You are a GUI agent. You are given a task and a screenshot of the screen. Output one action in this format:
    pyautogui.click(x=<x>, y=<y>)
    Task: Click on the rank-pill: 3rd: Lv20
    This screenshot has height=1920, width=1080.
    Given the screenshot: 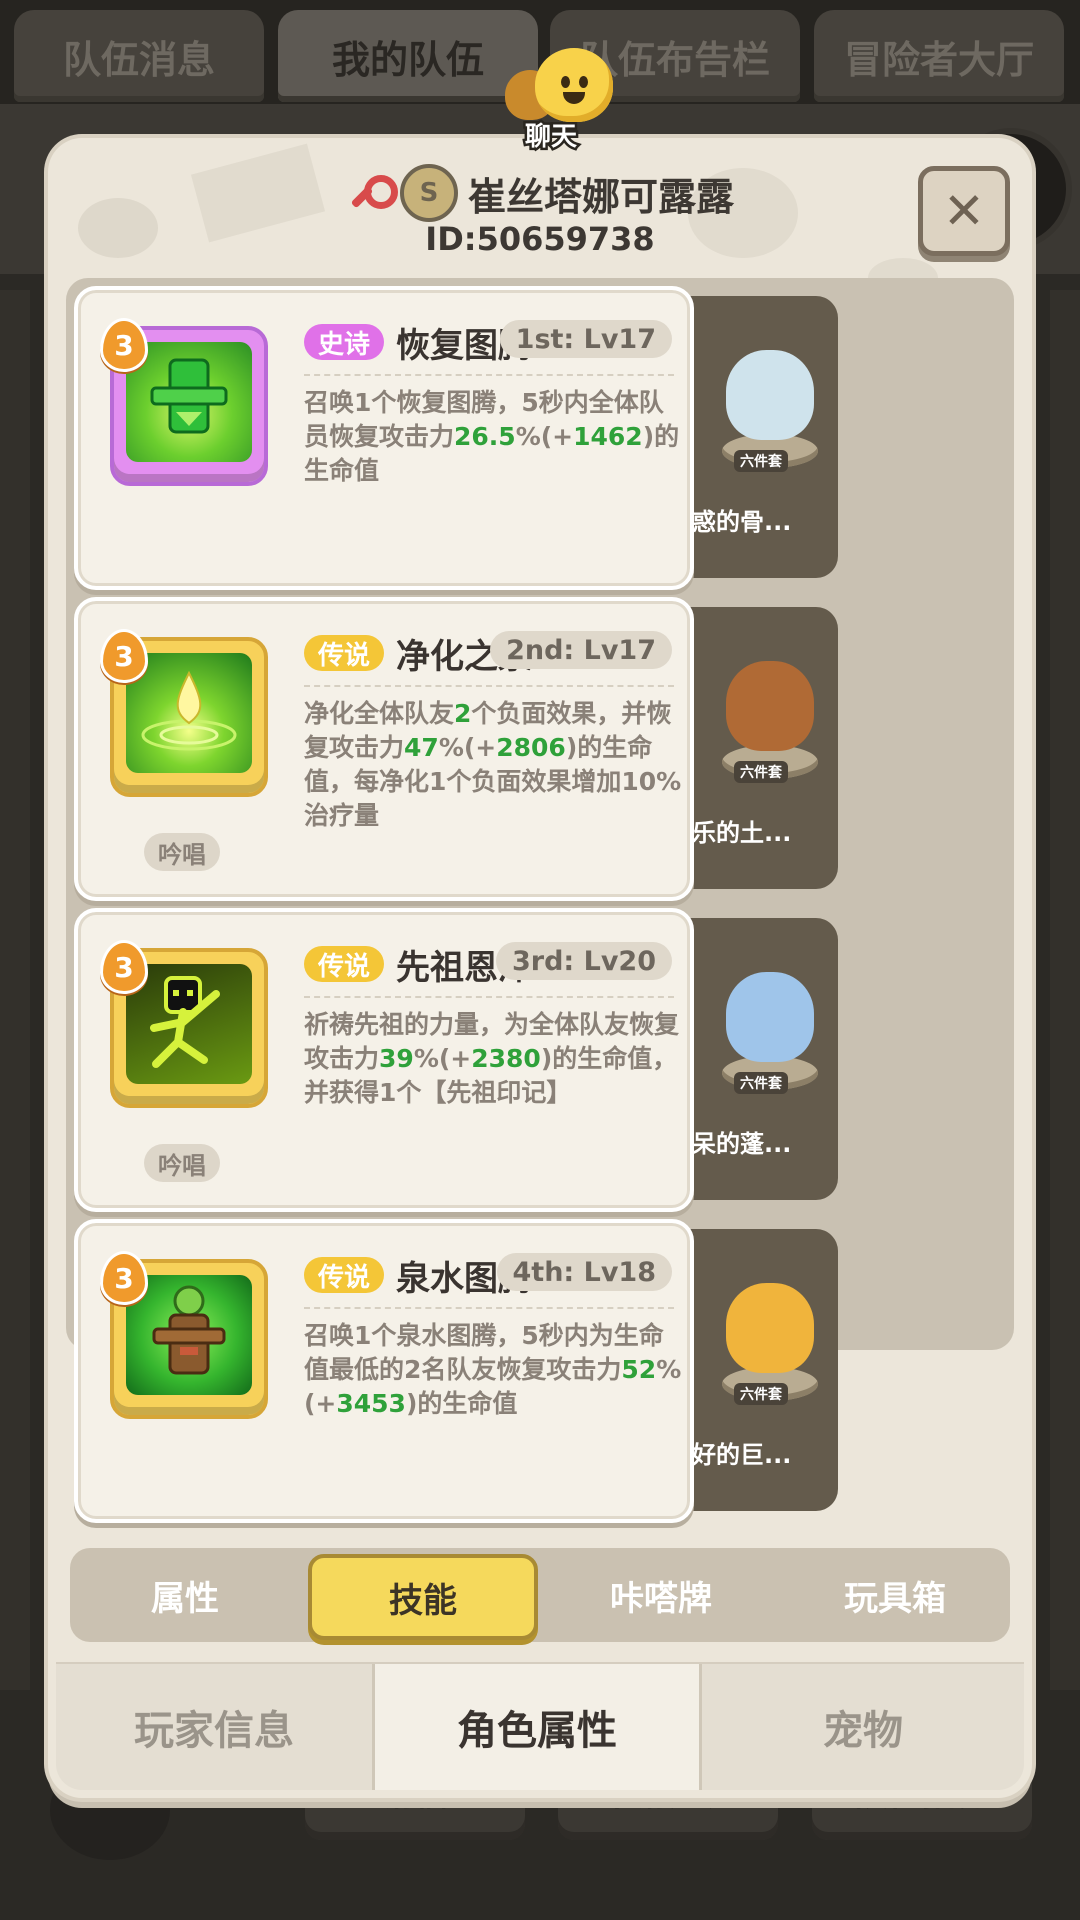 What is the action you would take?
    pyautogui.click(x=583, y=961)
    